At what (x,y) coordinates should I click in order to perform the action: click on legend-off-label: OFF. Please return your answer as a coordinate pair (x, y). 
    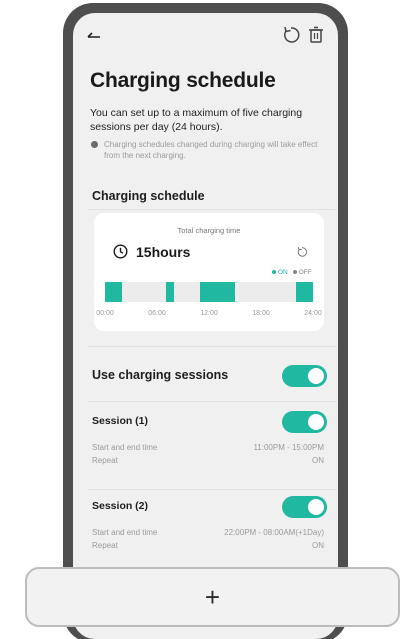
    Looking at the image, I should click on (305, 272).